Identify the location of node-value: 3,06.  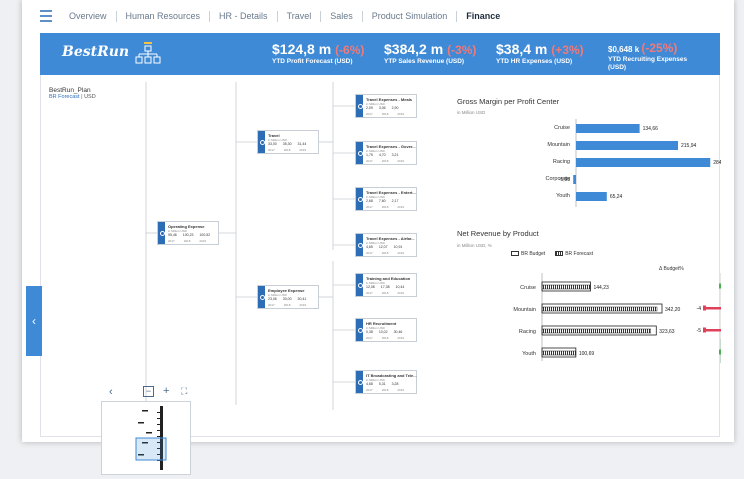
(382, 108).